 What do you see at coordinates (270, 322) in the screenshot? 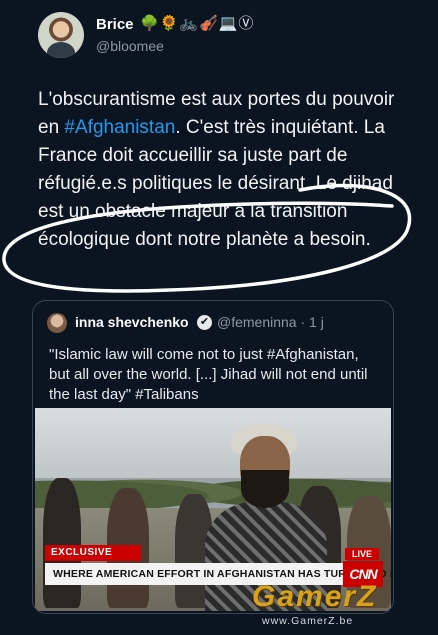
I see `quoted-author-handle: @femeninna · 1 j` at bounding box center [270, 322].